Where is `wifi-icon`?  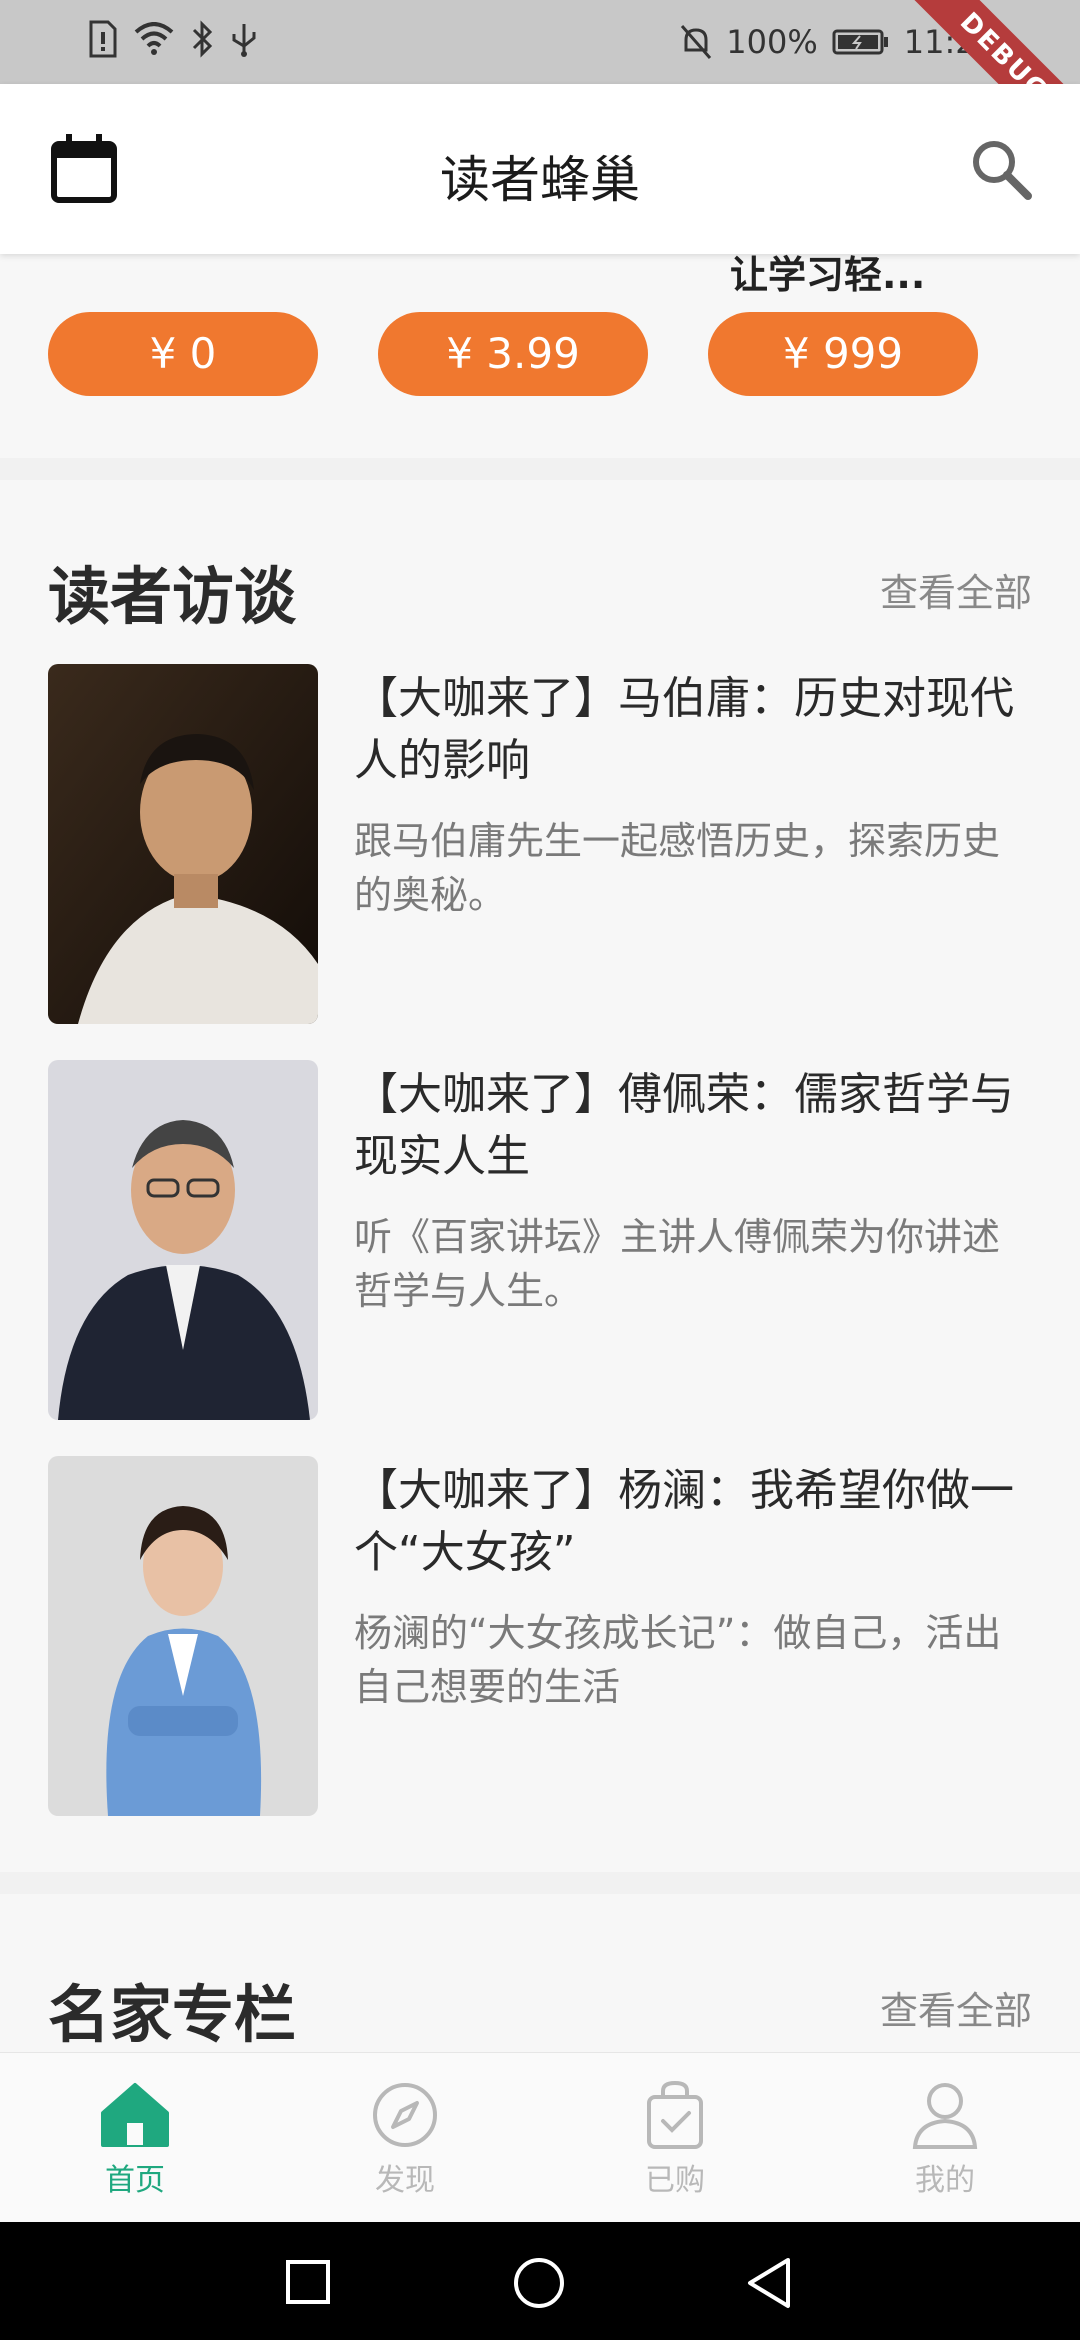 wifi-icon is located at coordinates (154, 38).